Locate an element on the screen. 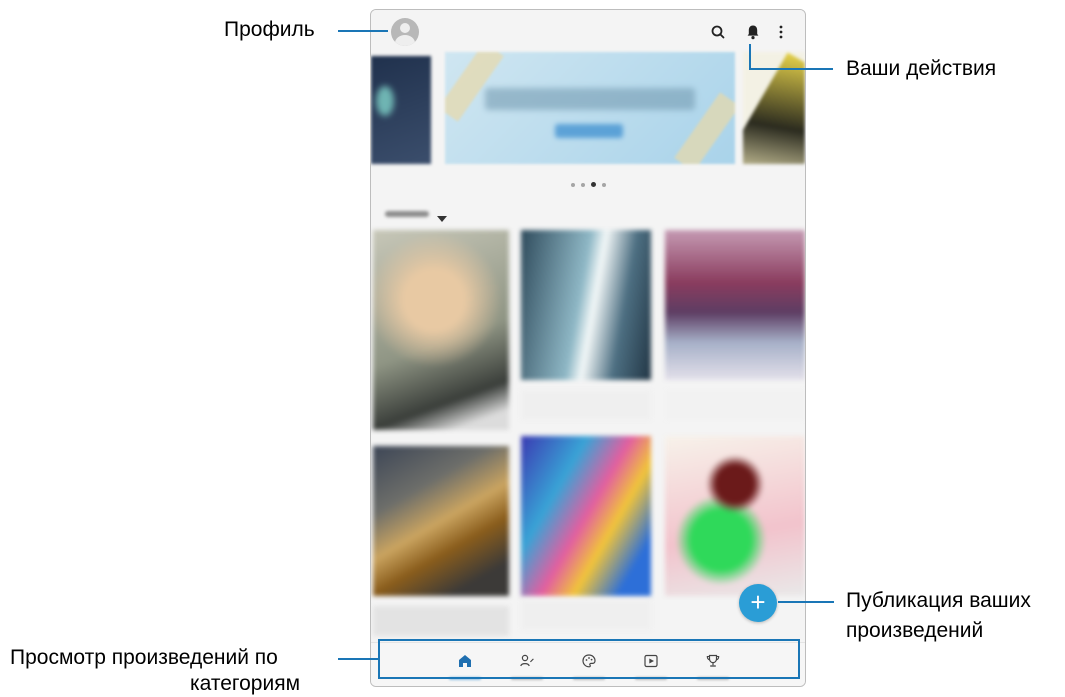 The image size is (1065, 697). more-options-icon is located at coordinates (781, 32).